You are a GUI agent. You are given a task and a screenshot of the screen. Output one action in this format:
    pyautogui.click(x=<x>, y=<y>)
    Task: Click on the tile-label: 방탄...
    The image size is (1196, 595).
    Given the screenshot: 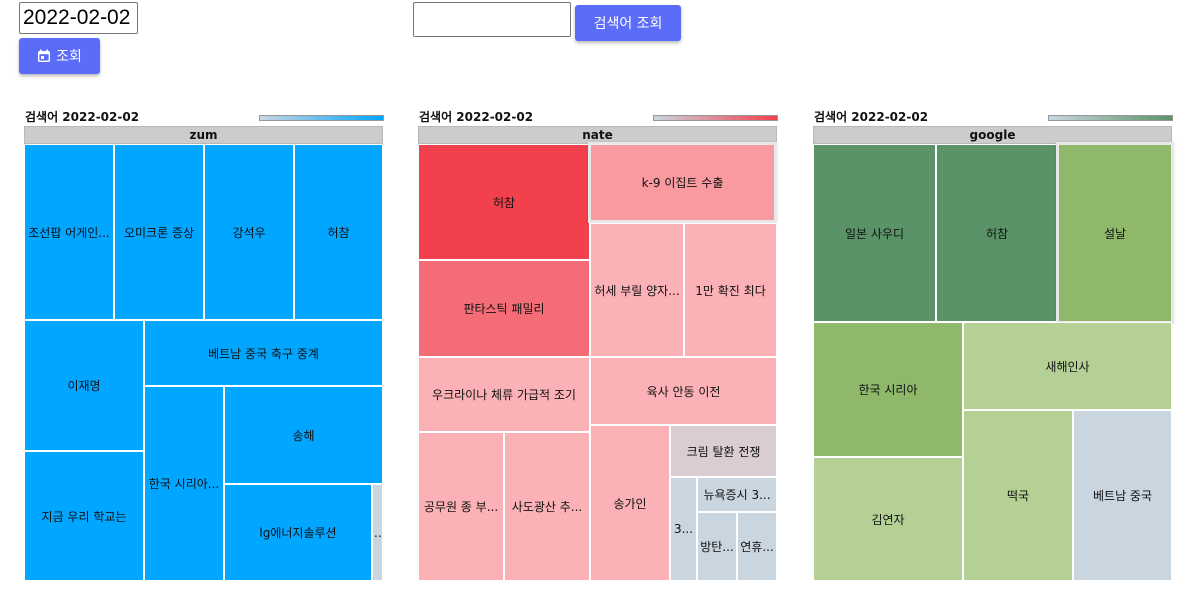 What is the action you would take?
    pyautogui.click(x=717, y=547)
    